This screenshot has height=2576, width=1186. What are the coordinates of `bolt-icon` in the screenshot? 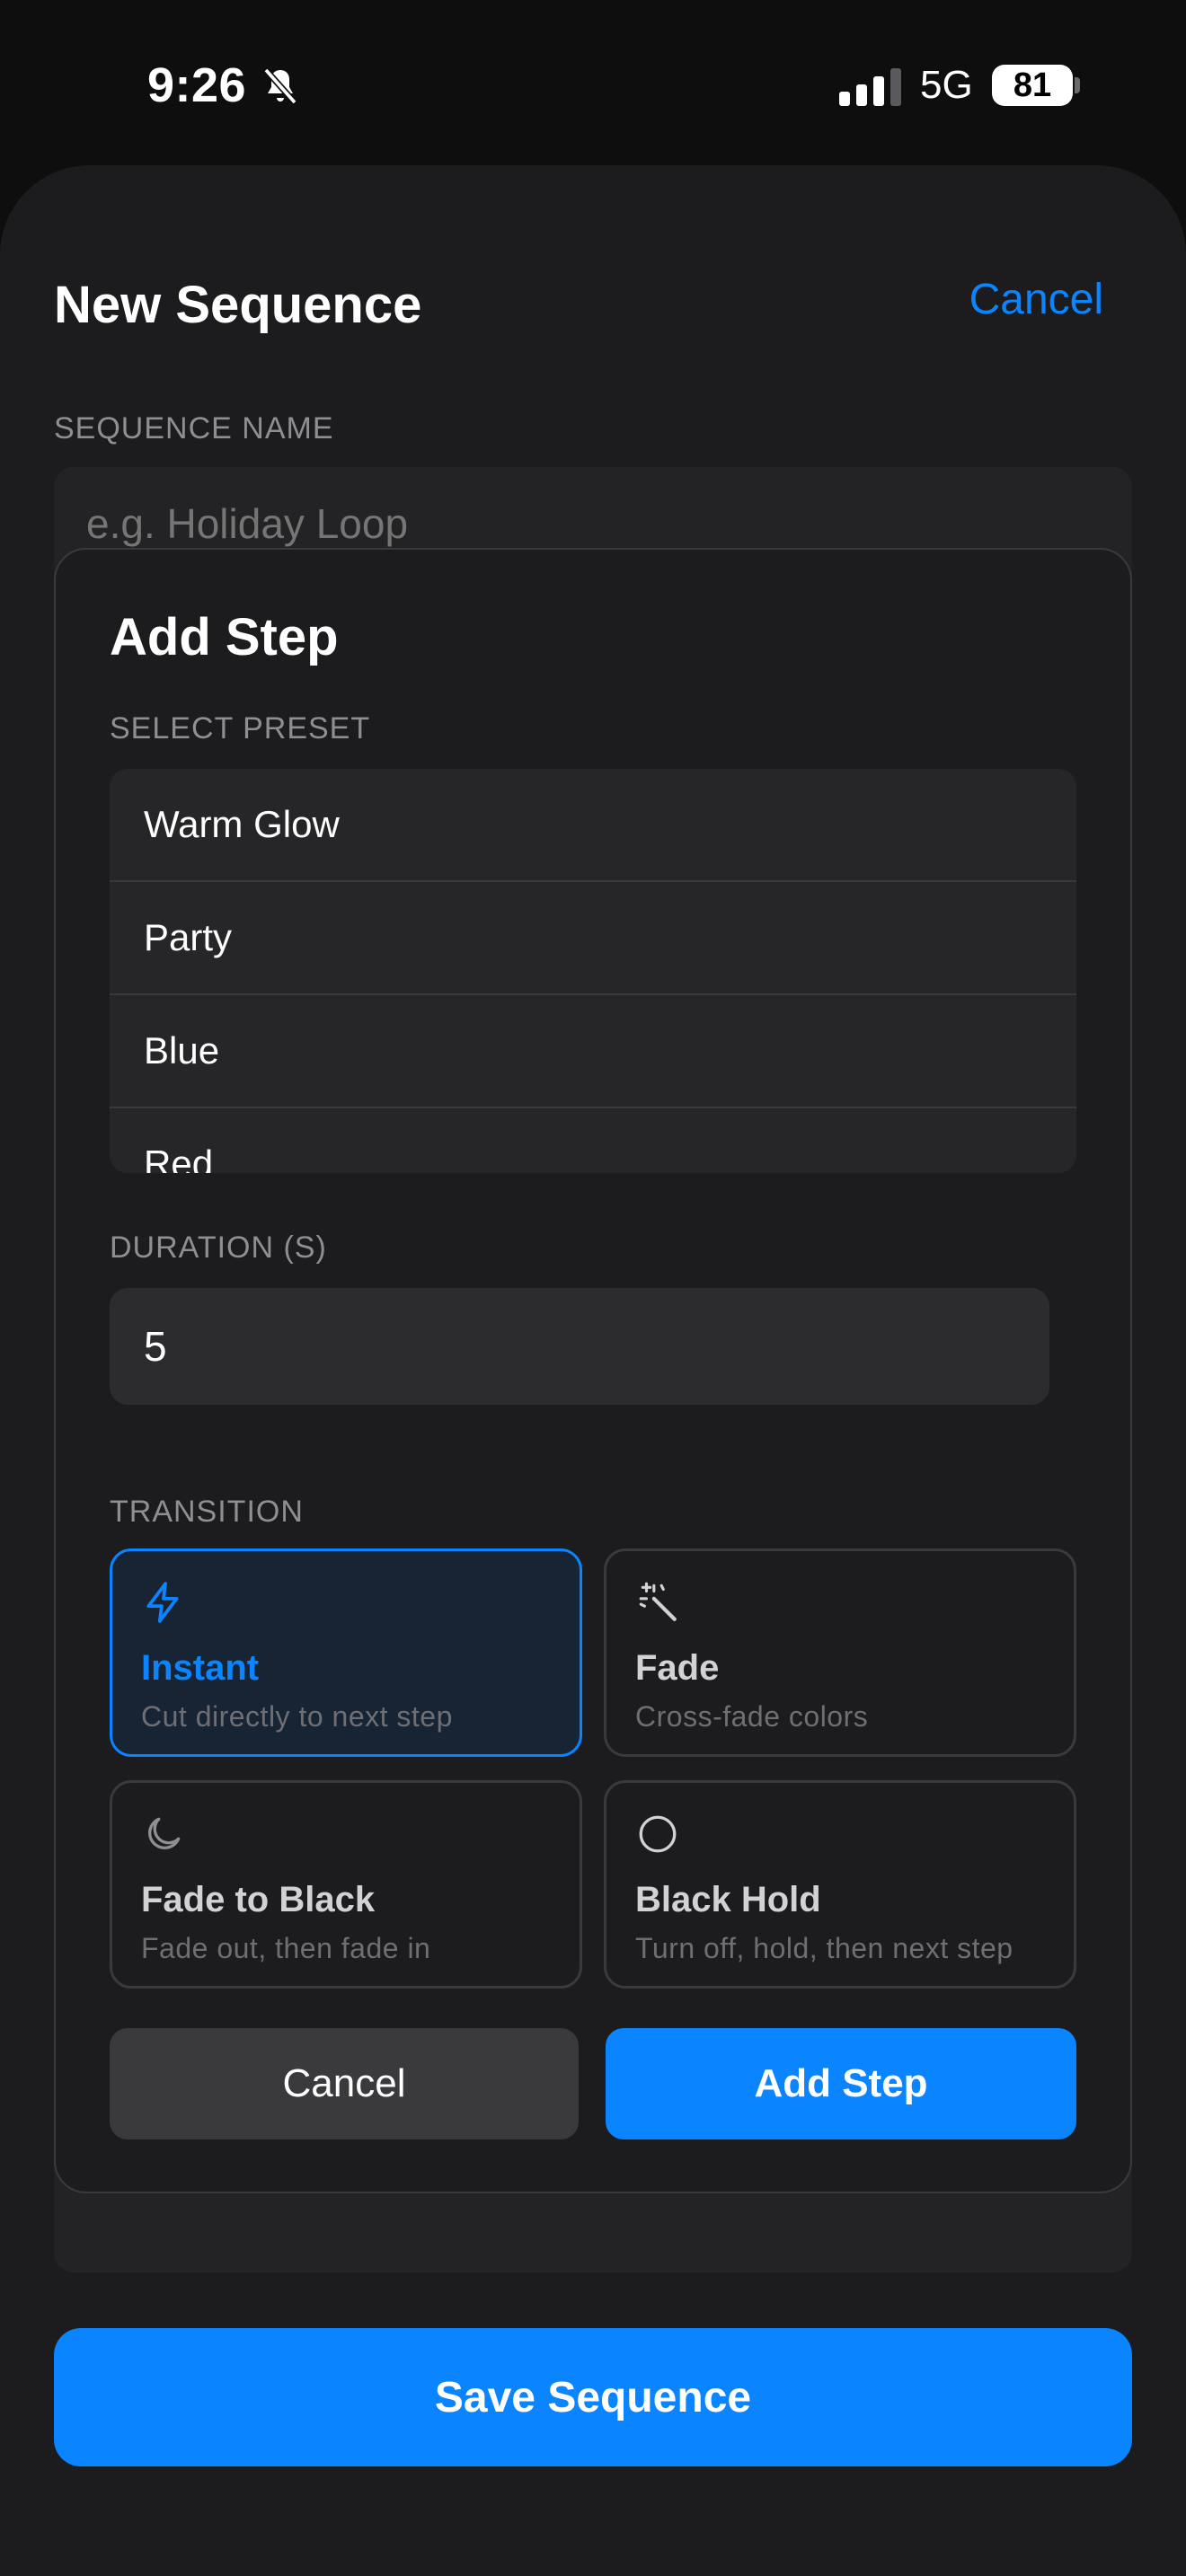 It's located at (162, 1602).